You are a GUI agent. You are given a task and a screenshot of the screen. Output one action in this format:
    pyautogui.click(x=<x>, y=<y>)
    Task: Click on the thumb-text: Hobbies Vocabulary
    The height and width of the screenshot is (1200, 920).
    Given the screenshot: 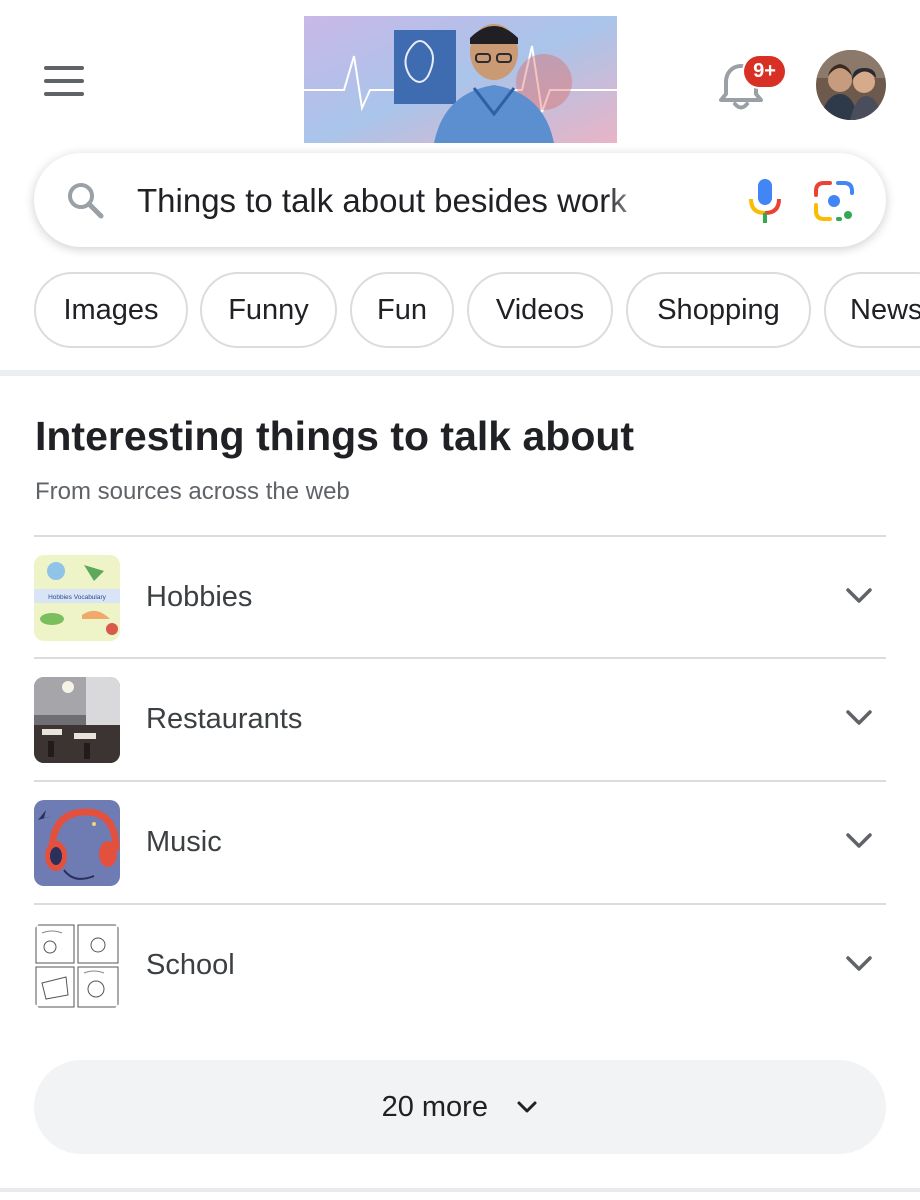 What is the action you would take?
    pyautogui.click(x=77, y=597)
    